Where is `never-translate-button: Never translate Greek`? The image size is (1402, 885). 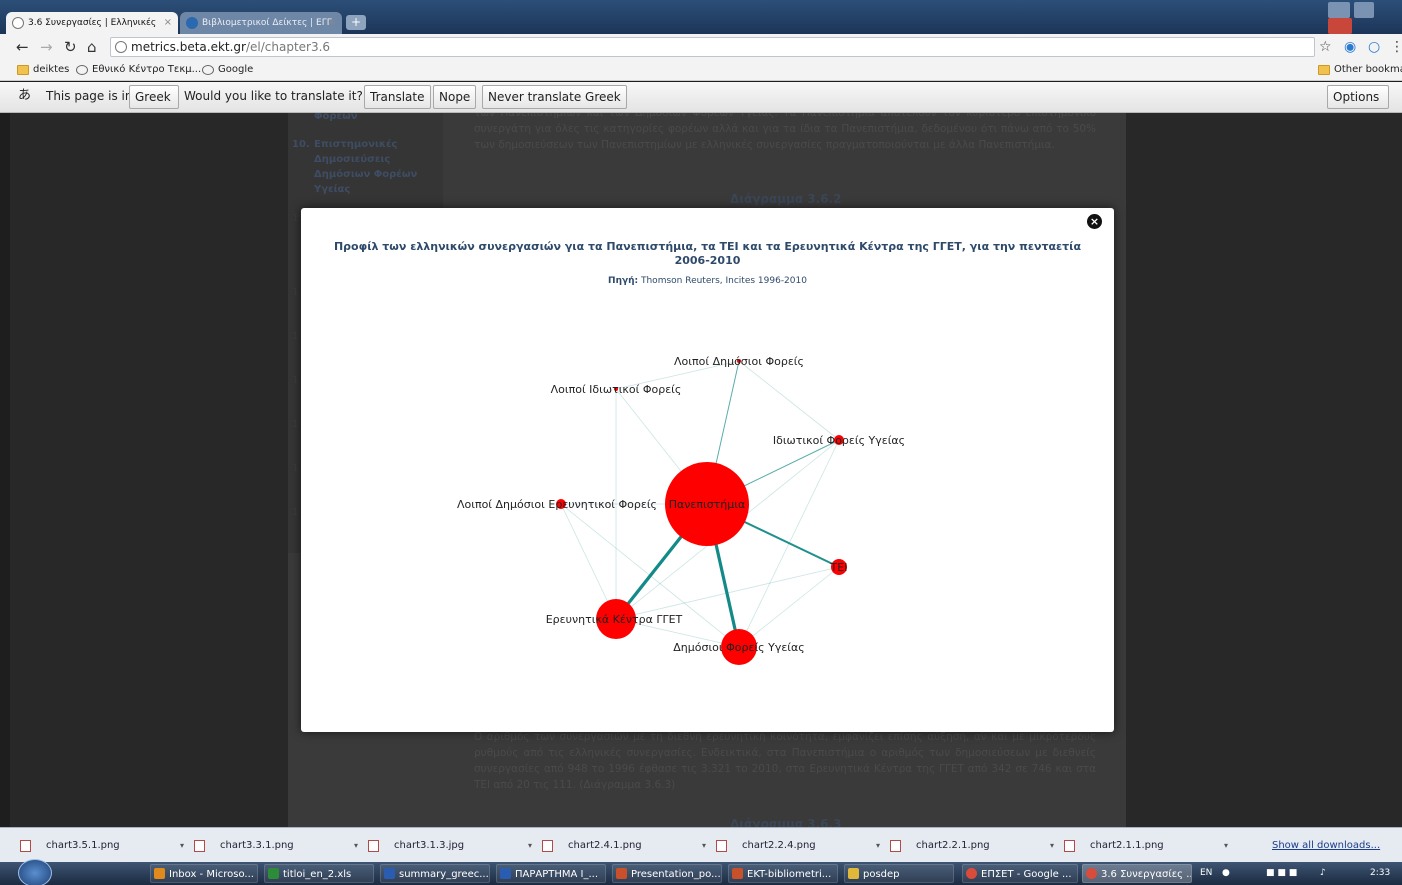 never-translate-button: Never translate Greek is located at coordinates (554, 97).